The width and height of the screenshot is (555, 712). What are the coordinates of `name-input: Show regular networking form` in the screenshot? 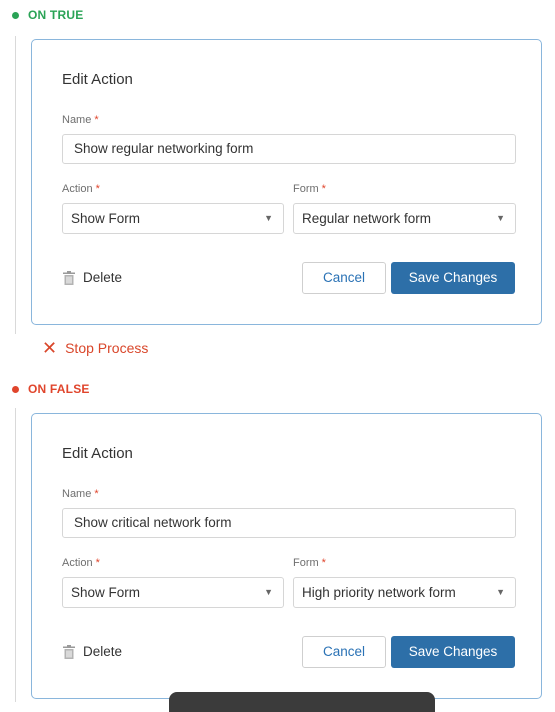 It's located at (289, 149).